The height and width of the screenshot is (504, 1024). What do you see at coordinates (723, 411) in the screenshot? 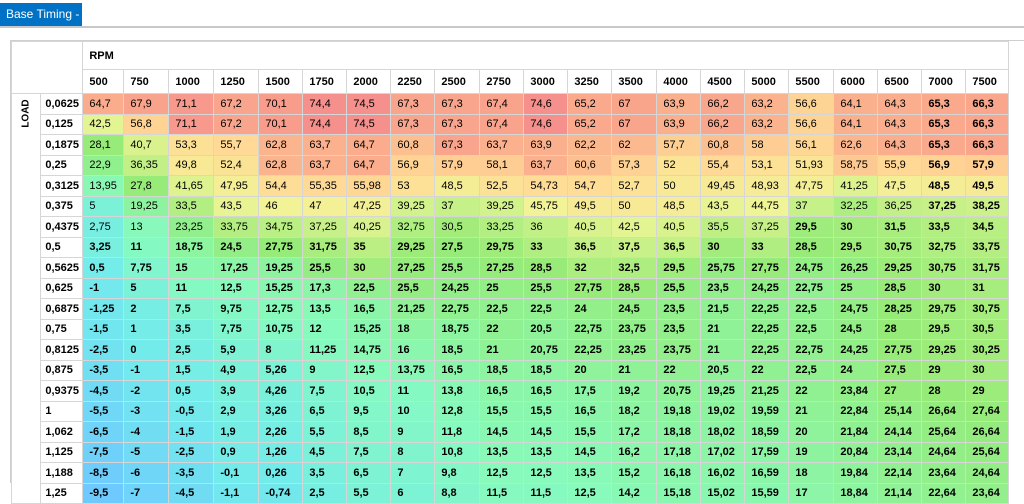
I see `table-cell: 19,02` at bounding box center [723, 411].